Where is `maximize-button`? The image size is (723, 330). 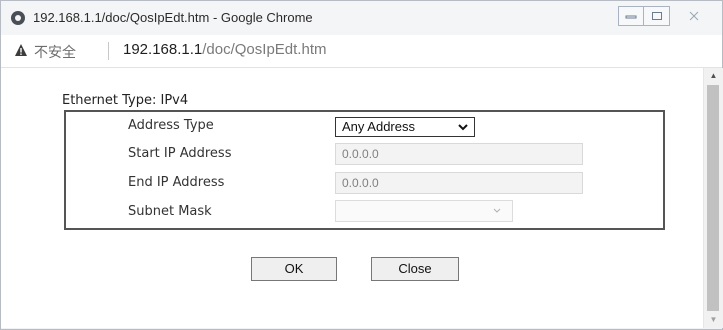
maximize-button is located at coordinates (657, 16).